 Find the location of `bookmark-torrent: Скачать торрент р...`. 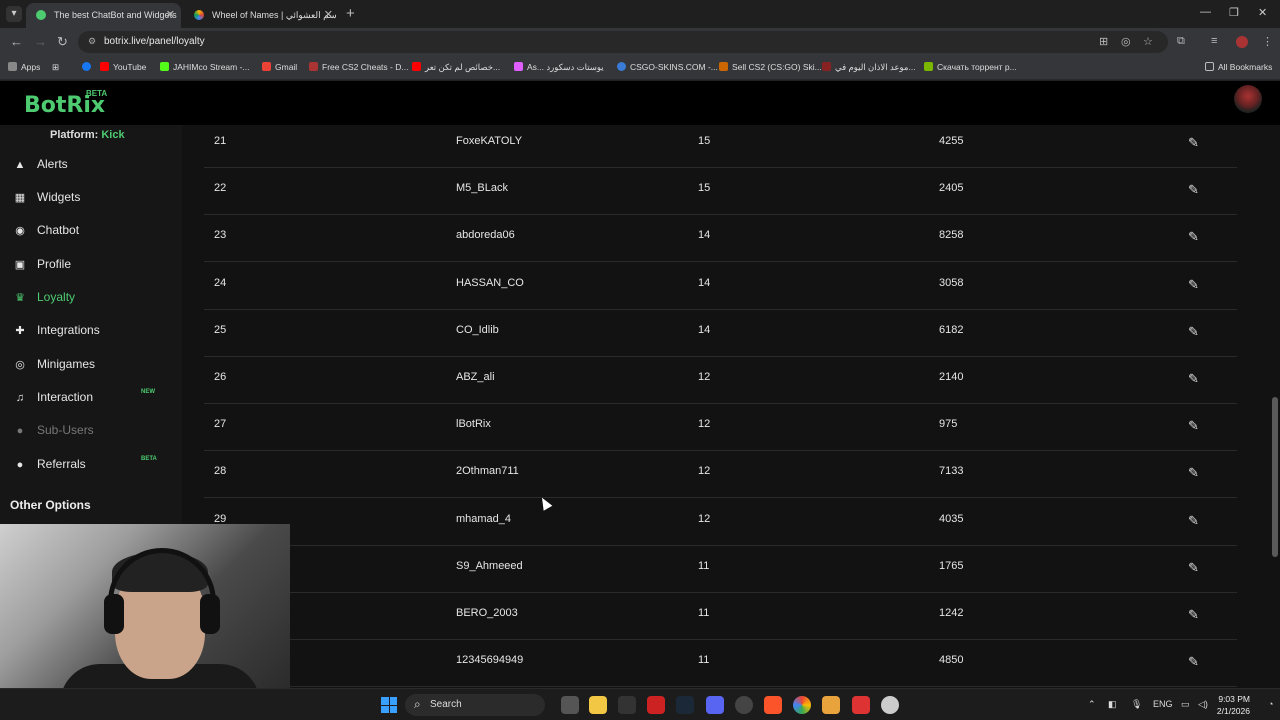

bookmark-torrent: Скачать торрент р... is located at coordinates (970, 67).